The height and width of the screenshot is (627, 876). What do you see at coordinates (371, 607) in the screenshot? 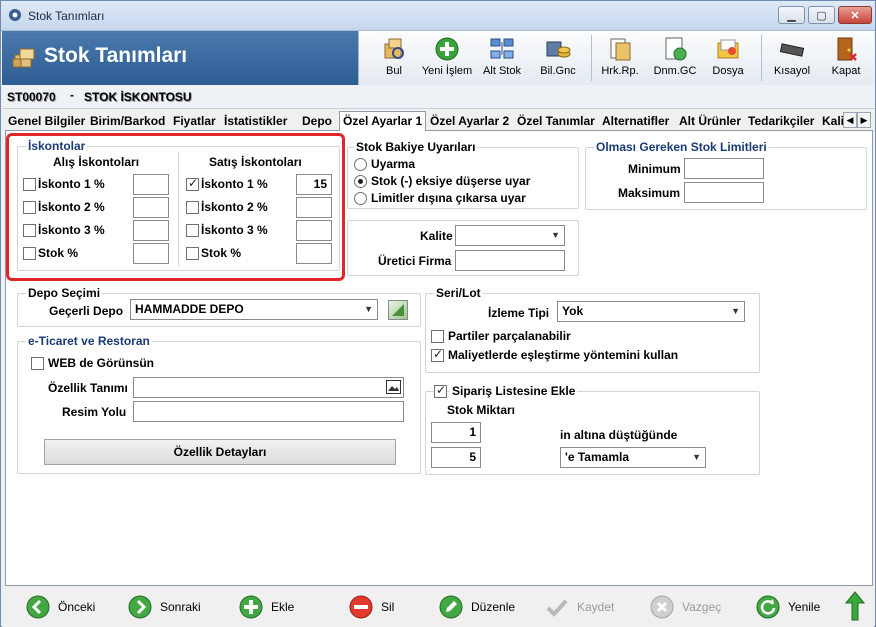
I see `delete-button: Sil` at bounding box center [371, 607].